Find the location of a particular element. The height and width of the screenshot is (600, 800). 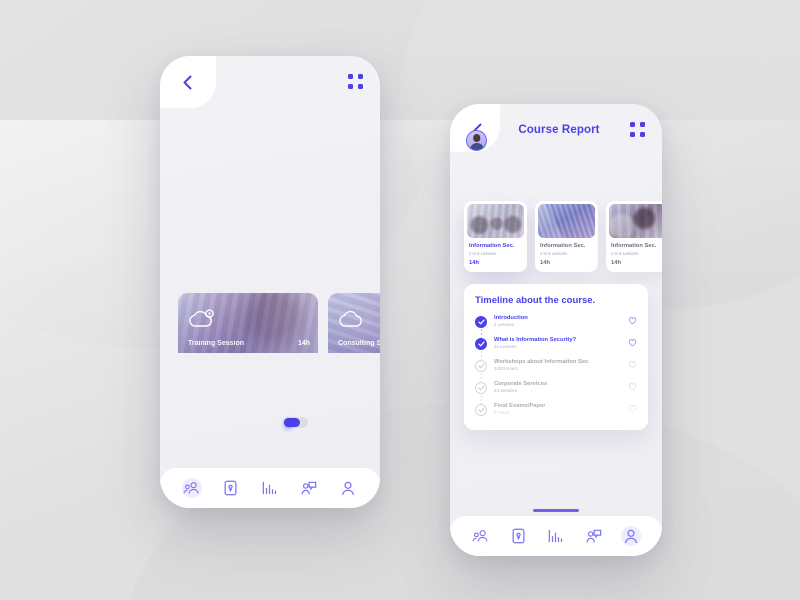

timeline-label: Final Exams/Paper is located at coordinates (520, 405).